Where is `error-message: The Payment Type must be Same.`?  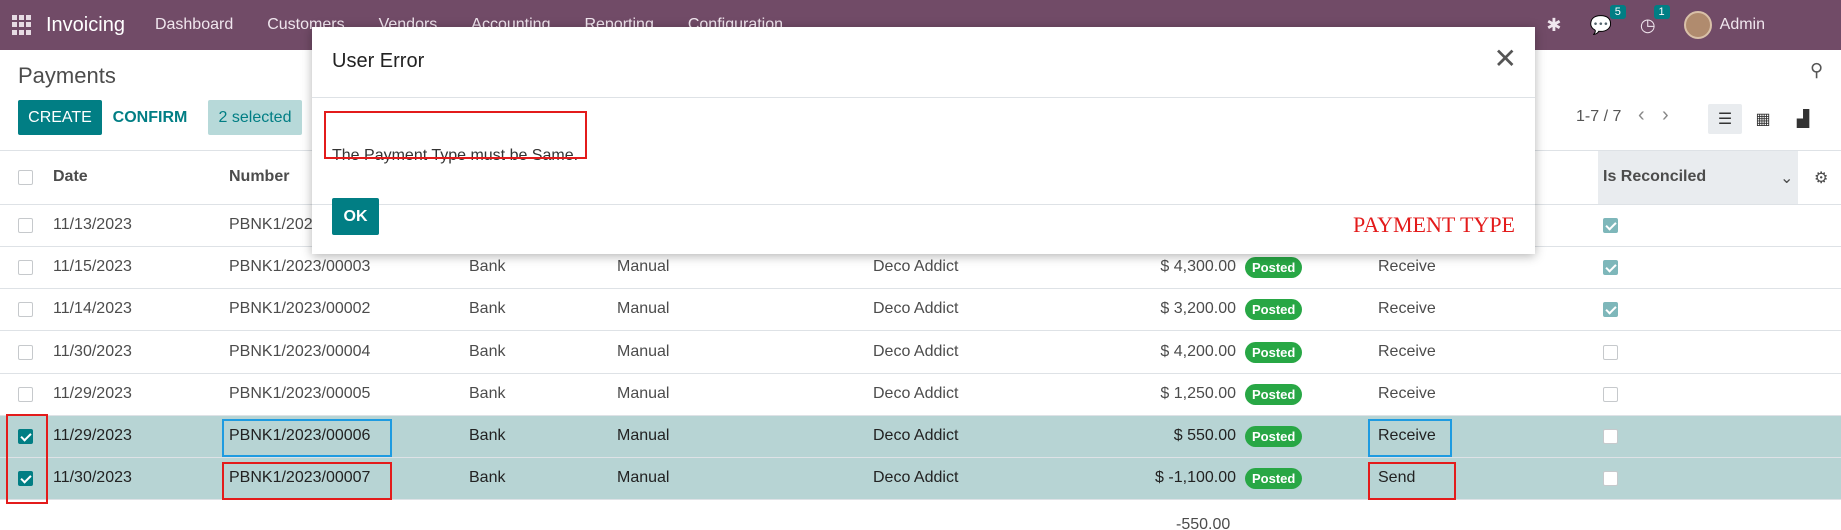 error-message: The Payment Type must be Same. is located at coordinates (455, 155).